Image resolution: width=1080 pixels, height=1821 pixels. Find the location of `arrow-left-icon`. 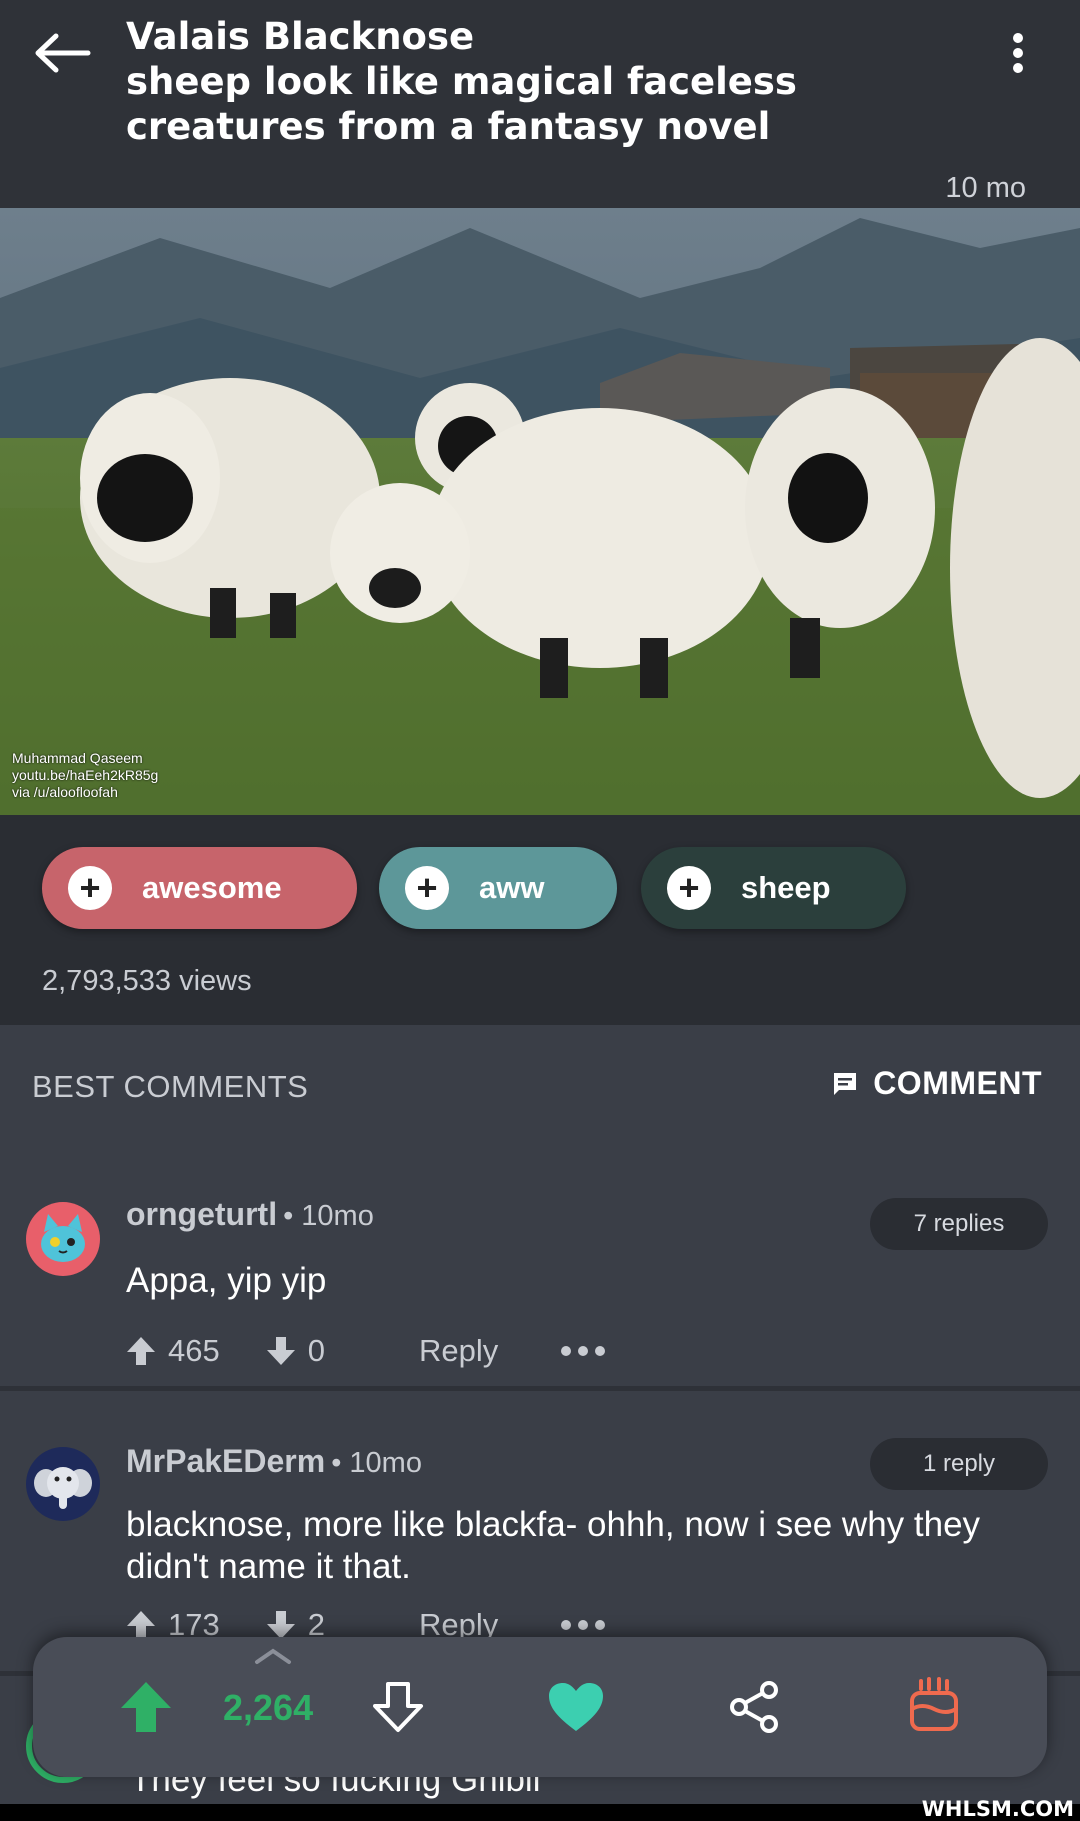

arrow-left-icon is located at coordinates (63, 53).